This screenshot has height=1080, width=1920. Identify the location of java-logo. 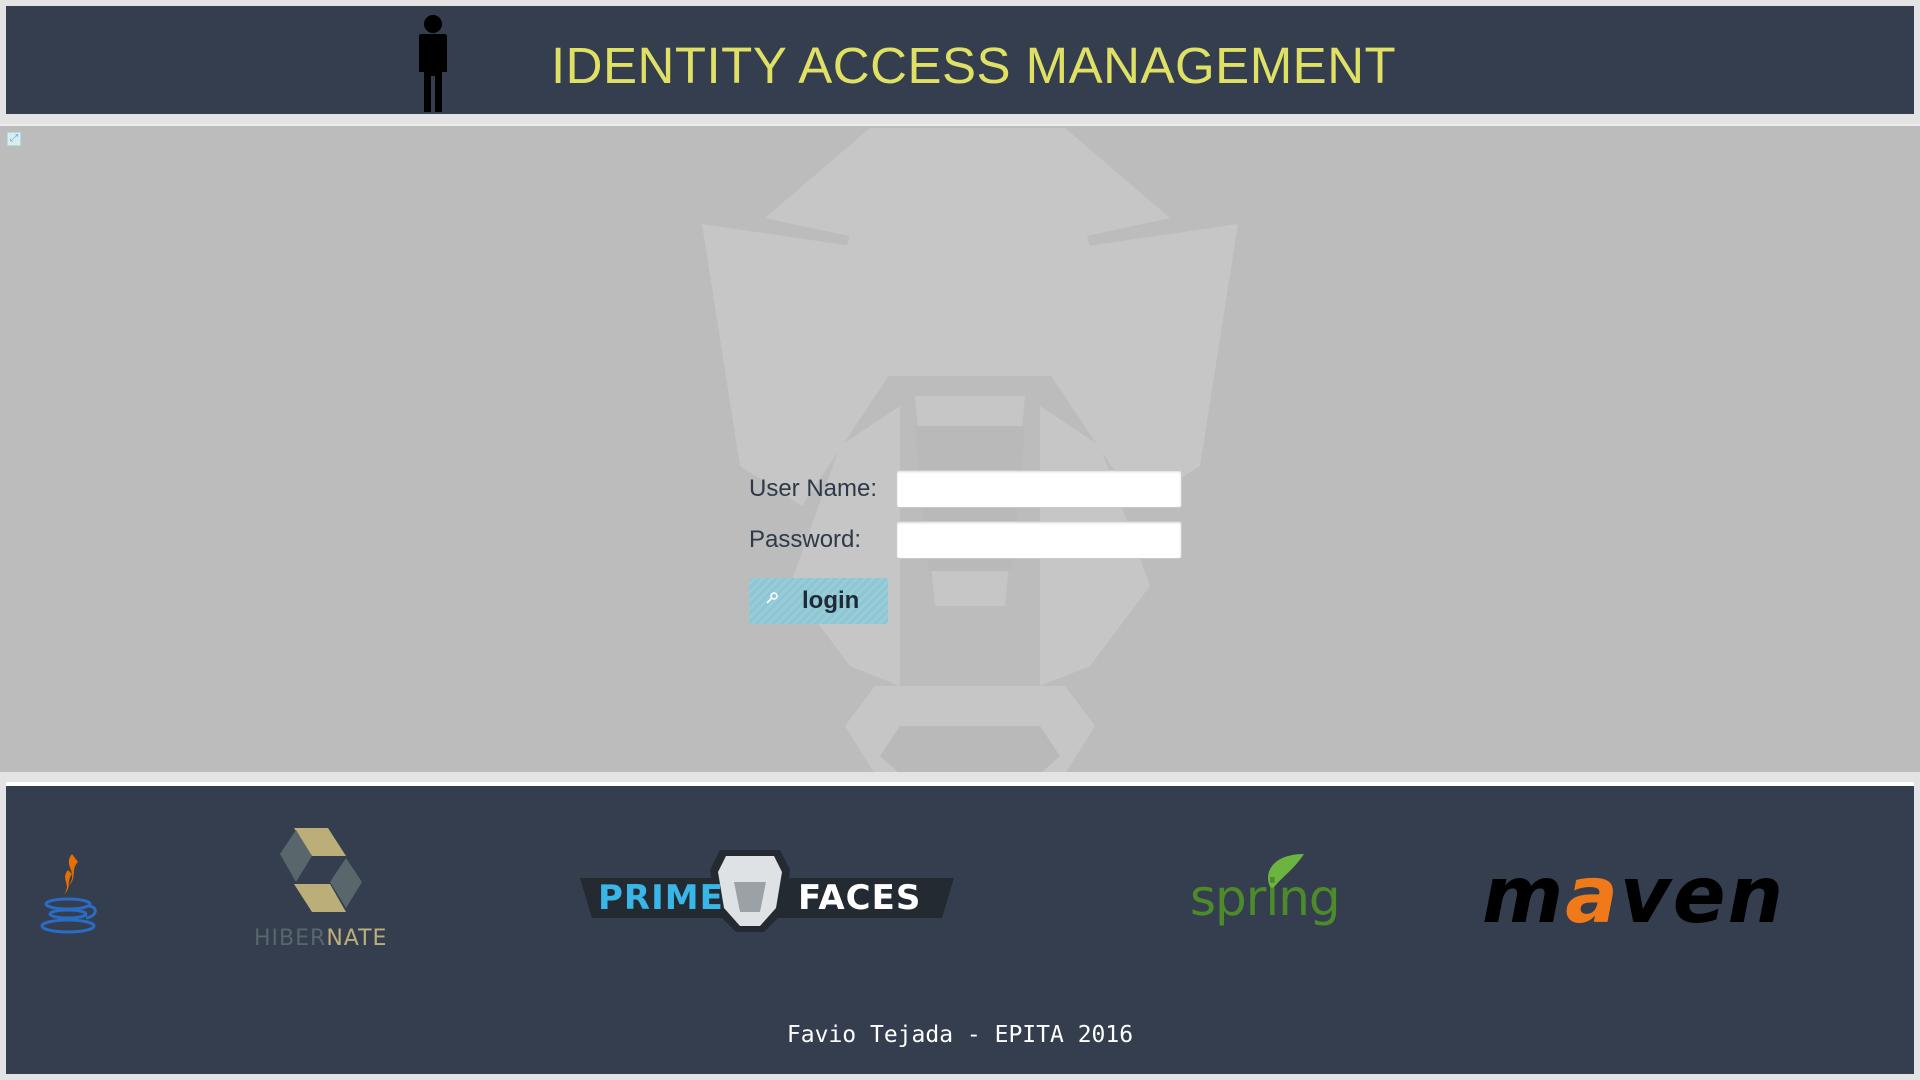
(68, 894).